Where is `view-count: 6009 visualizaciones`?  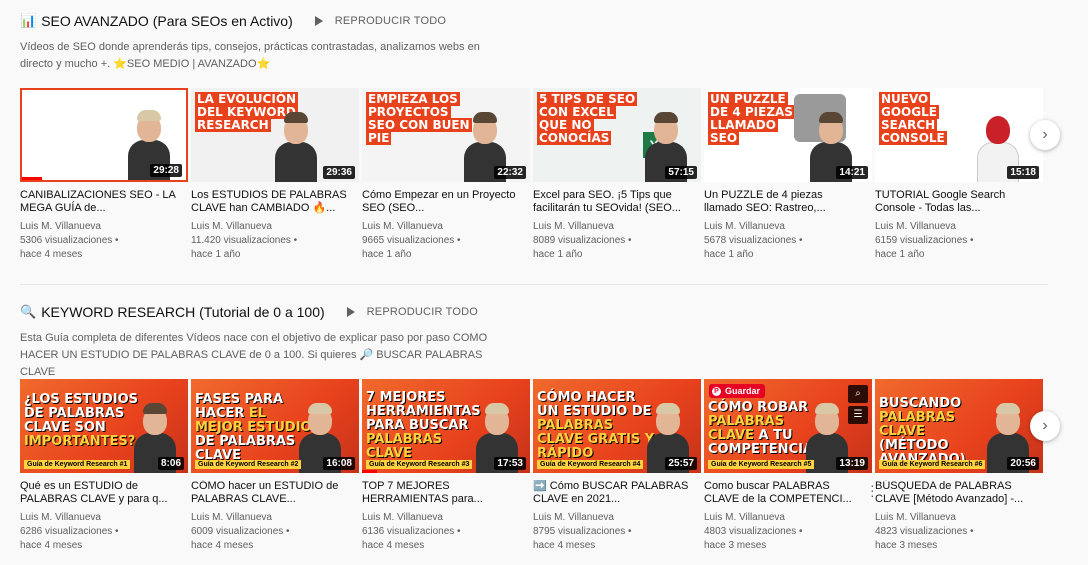
view-count: 6009 visualizaciones is located at coordinates (237, 531).